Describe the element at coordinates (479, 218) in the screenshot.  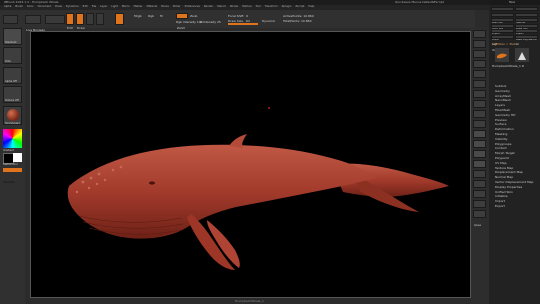
I see `shelf-button-xpose: Xpose` at that location.